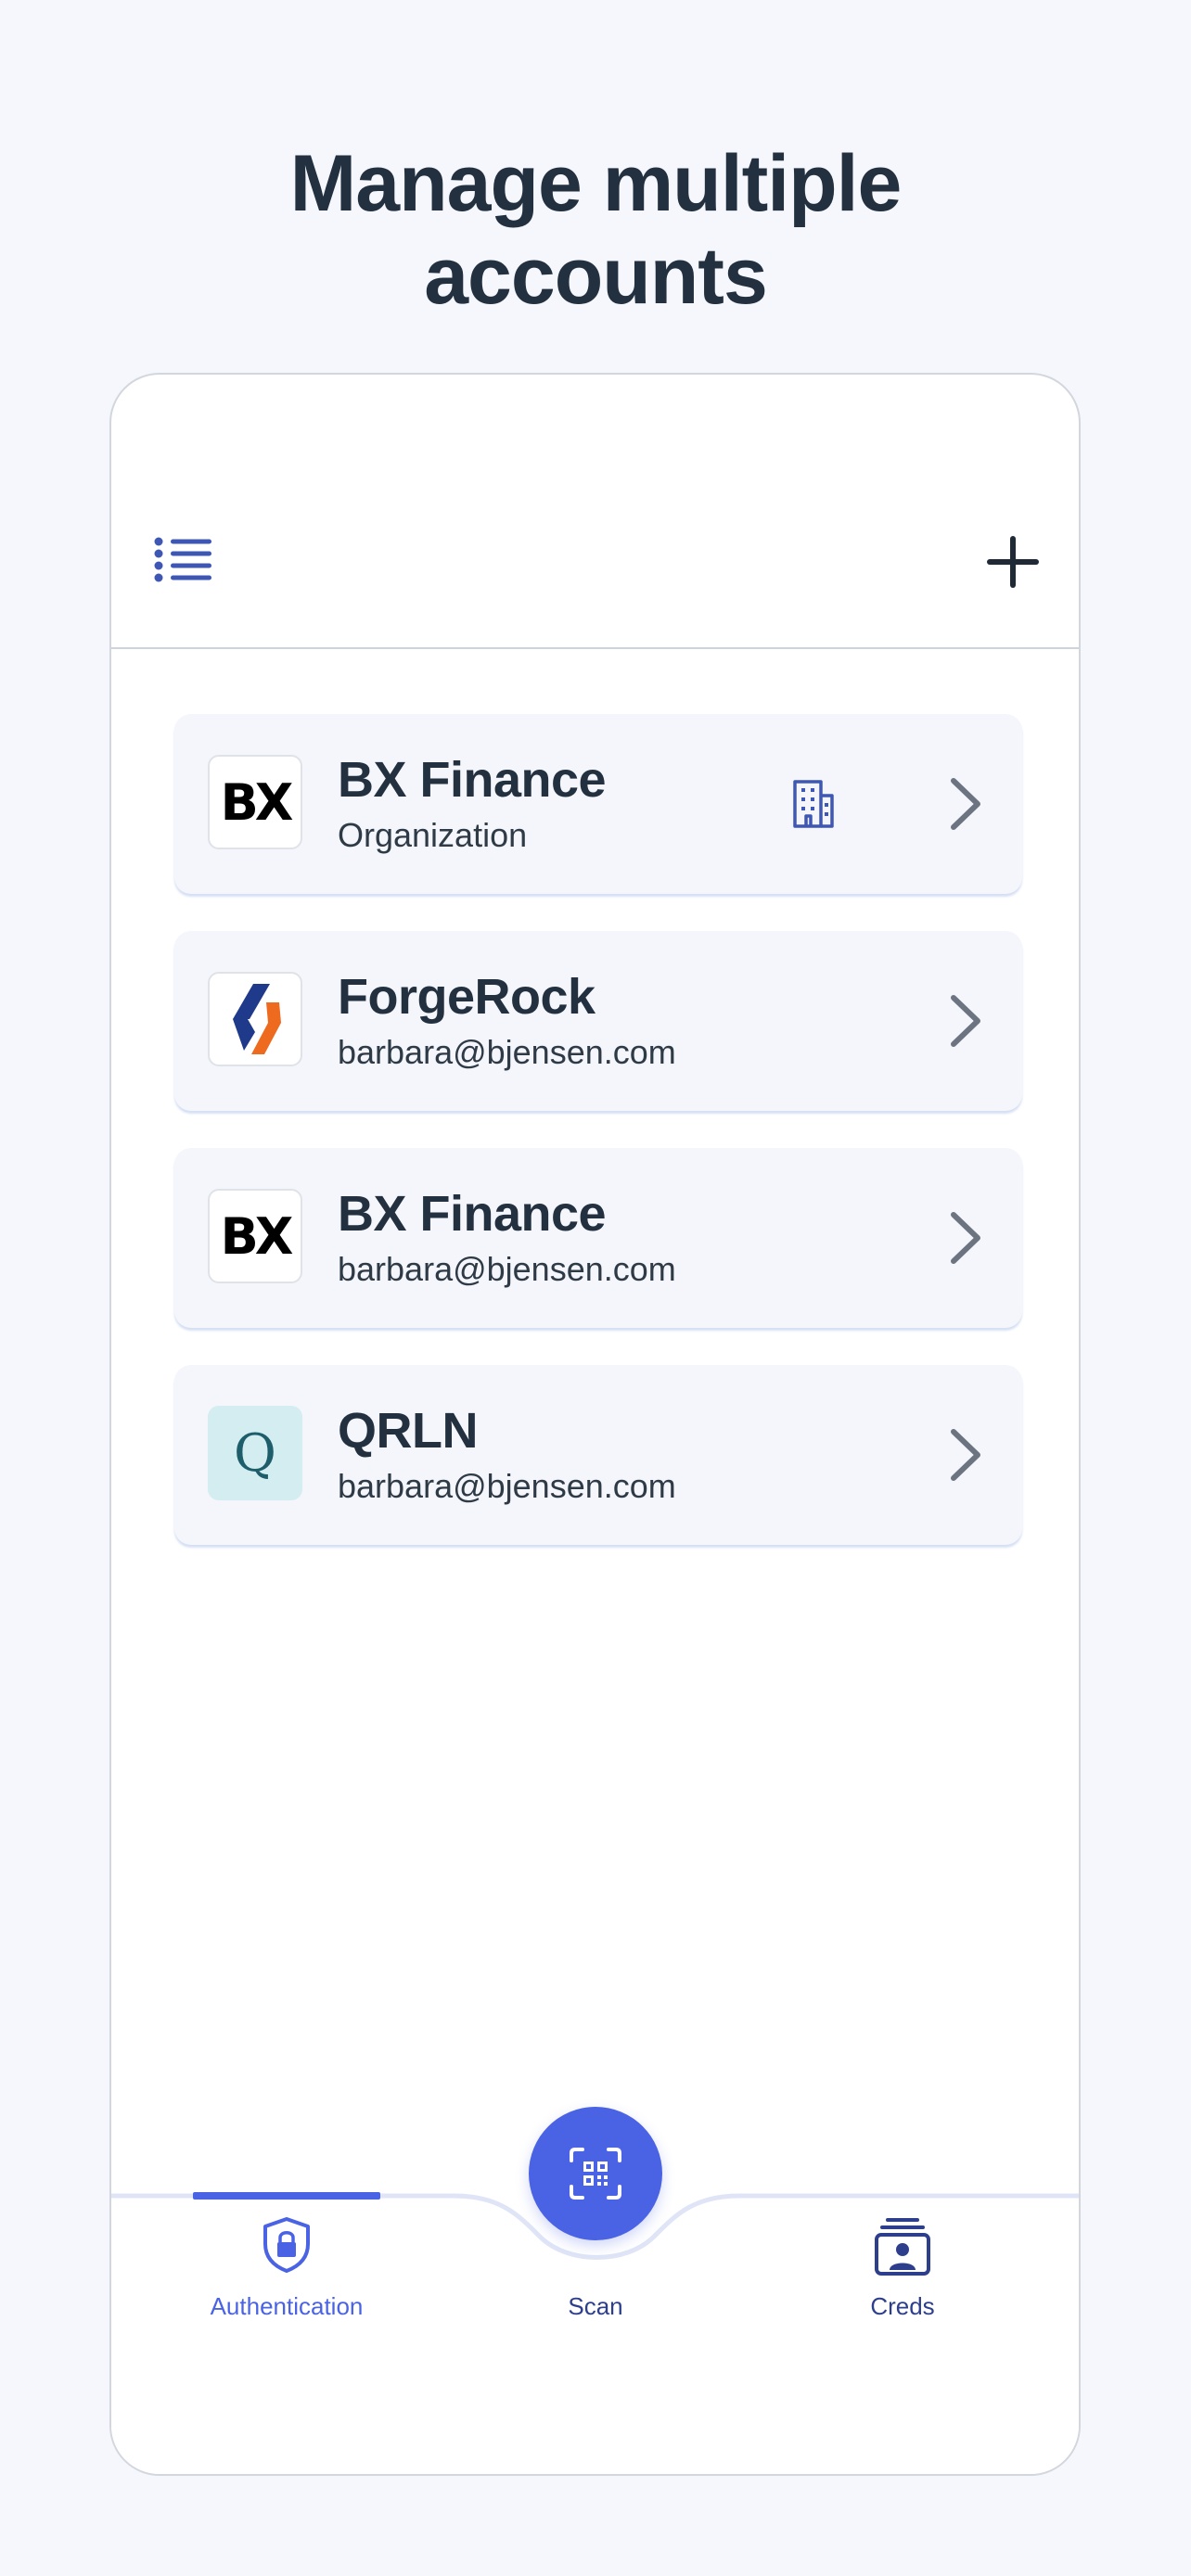  What do you see at coordinates (903, 2306) in the screenshot?
I see `tab-label: Creds` at bounding box center [903, 2306].